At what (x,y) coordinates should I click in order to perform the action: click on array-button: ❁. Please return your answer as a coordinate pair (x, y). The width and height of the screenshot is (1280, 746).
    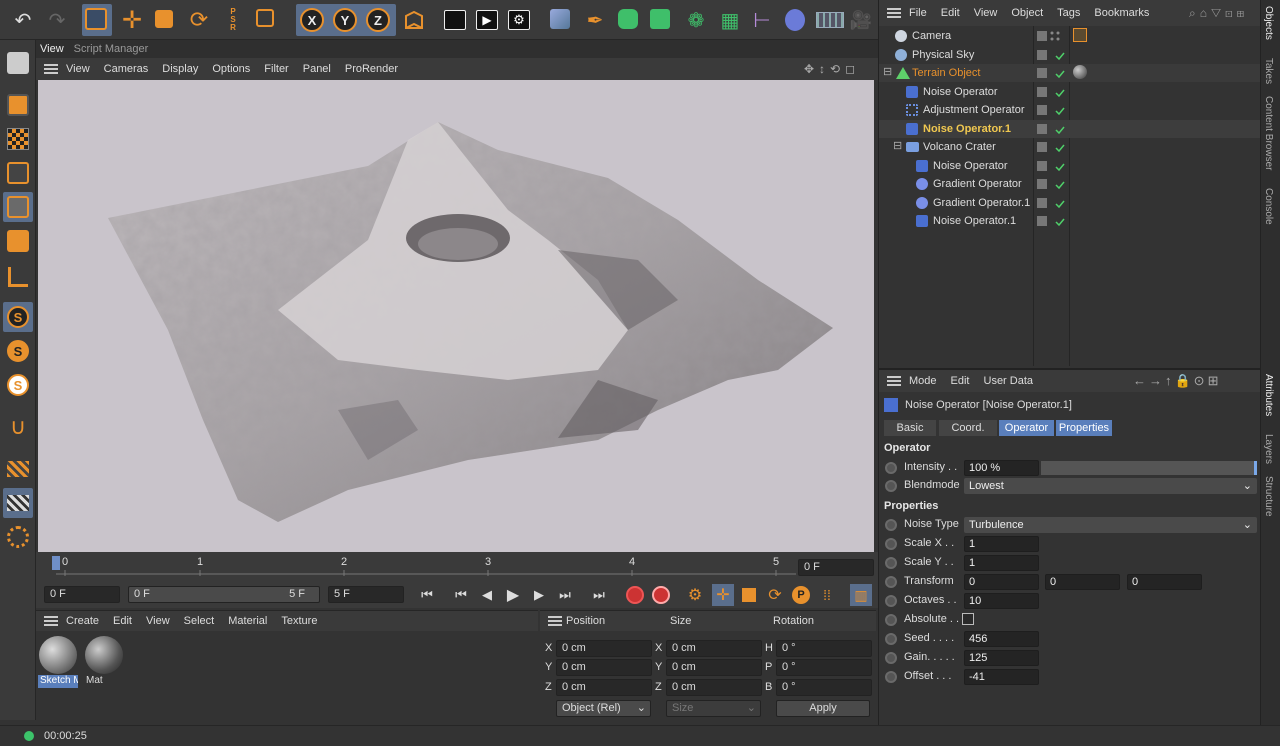
    Looking at the image, I should click on (695, 20).